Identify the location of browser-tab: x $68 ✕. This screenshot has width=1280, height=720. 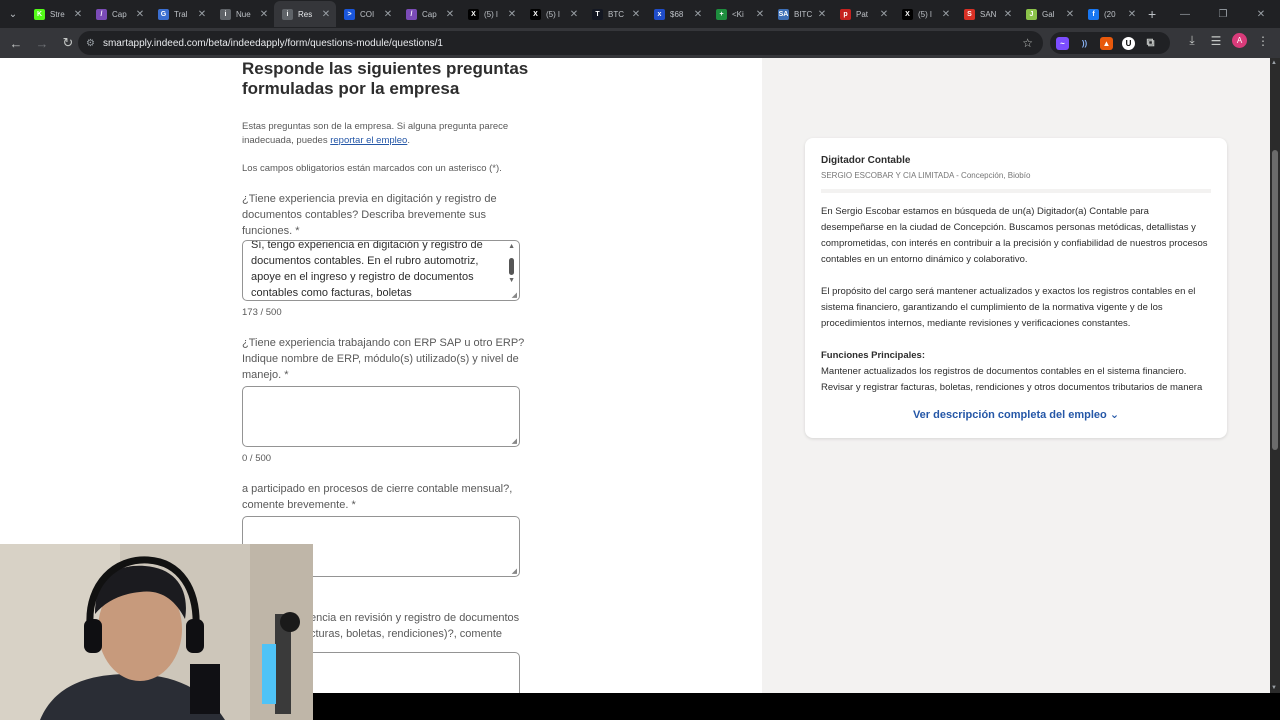
(677, 14).